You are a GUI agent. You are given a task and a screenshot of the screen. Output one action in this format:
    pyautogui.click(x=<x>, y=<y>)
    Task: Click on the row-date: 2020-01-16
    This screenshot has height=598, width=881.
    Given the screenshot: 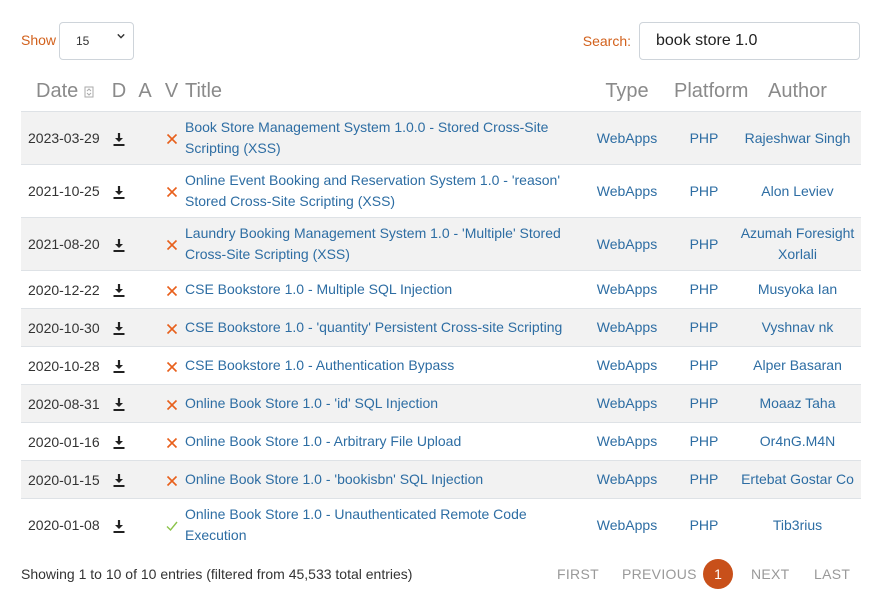 What is the action you would take?
    pyautogui.click(x=63, y=441)
    